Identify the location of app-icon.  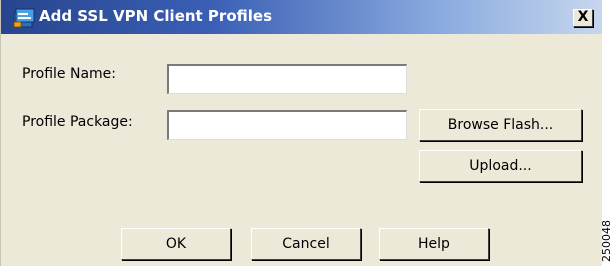
(24, 18).